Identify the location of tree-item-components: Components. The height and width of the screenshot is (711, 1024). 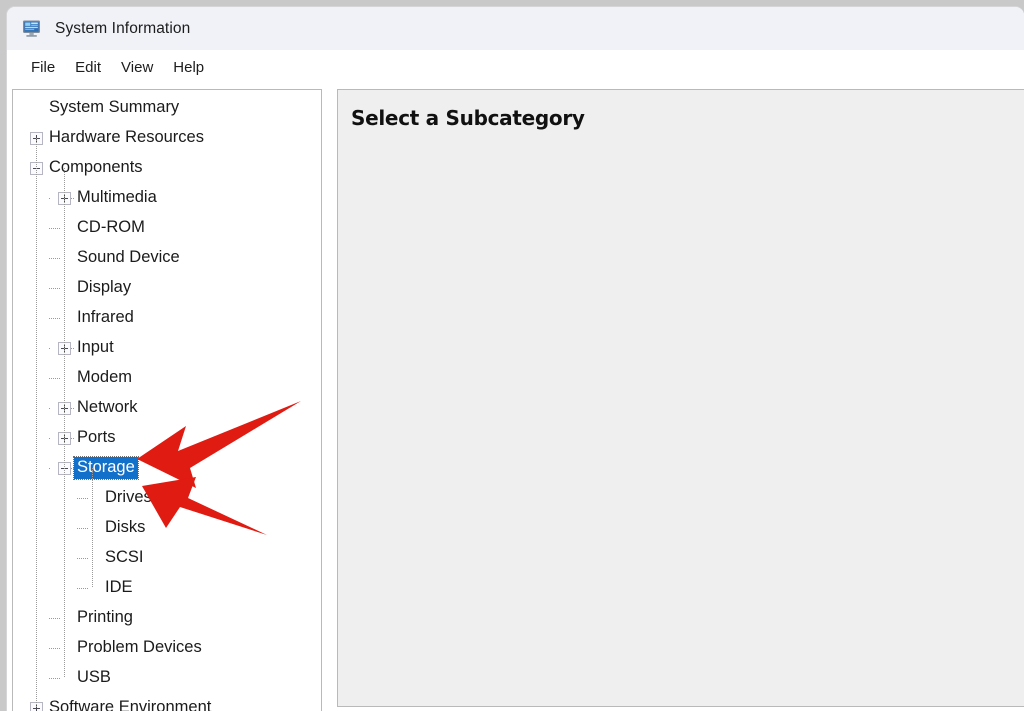
(167, 168).